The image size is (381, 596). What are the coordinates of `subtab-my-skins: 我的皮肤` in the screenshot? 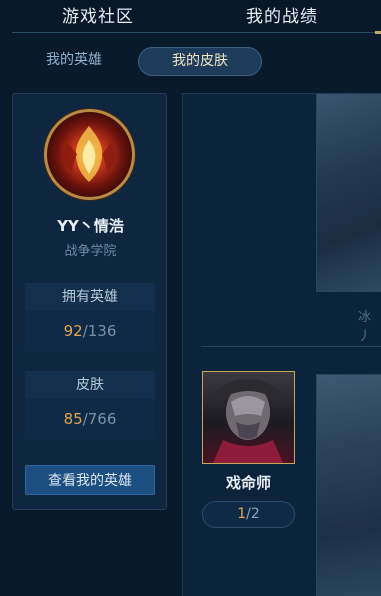 It's located at (200, 61).